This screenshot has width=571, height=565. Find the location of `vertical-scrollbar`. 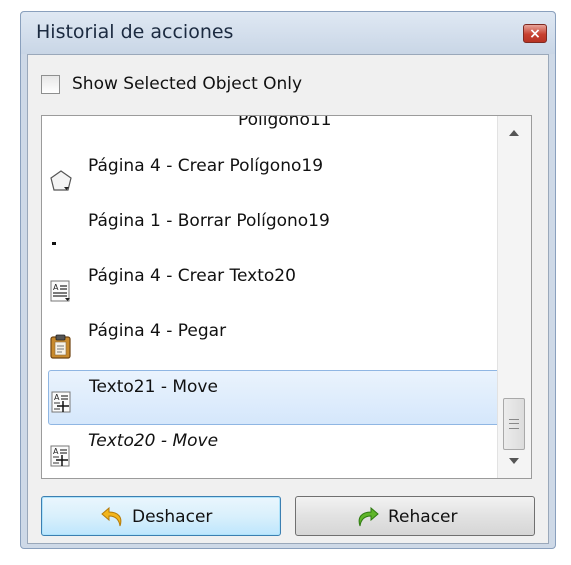

vertical-scrollbar is located at coordinates (514, 297).